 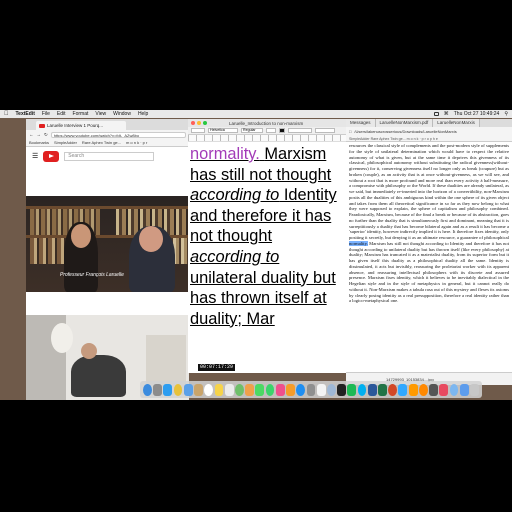 I want to click on spotify-icon, so click(x=352, y=389).